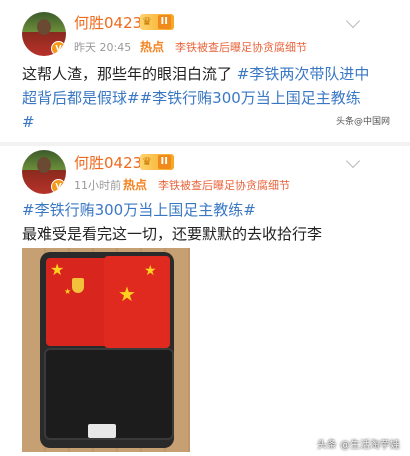  Describe the element at coordinates (127, 74) in the screenshot. I see `post-body-text: 这帮人渣，那些年的眼泪白流了` at that location.